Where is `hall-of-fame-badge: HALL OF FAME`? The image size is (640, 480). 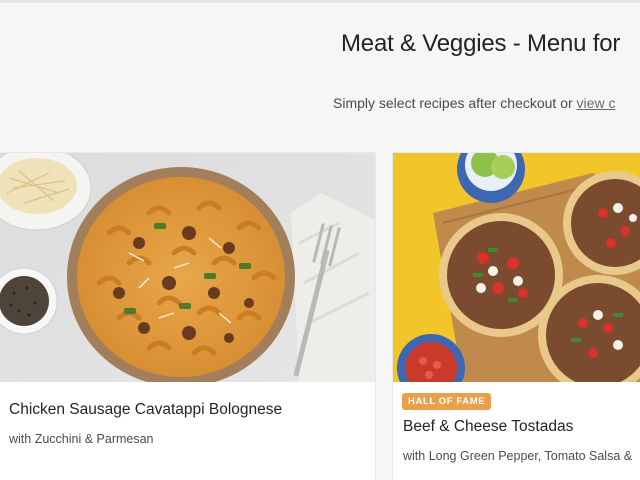
hall-of-fame-badge: HALL OF FAME is located at coordinates (447, 401).